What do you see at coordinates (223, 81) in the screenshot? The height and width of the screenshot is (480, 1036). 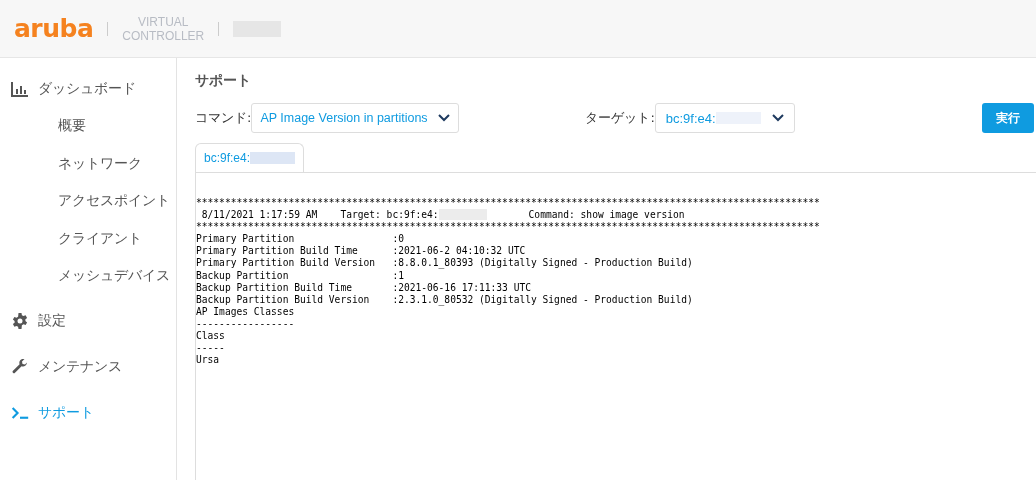 I see `page-title: サポート` at bounding box center [223, 81].